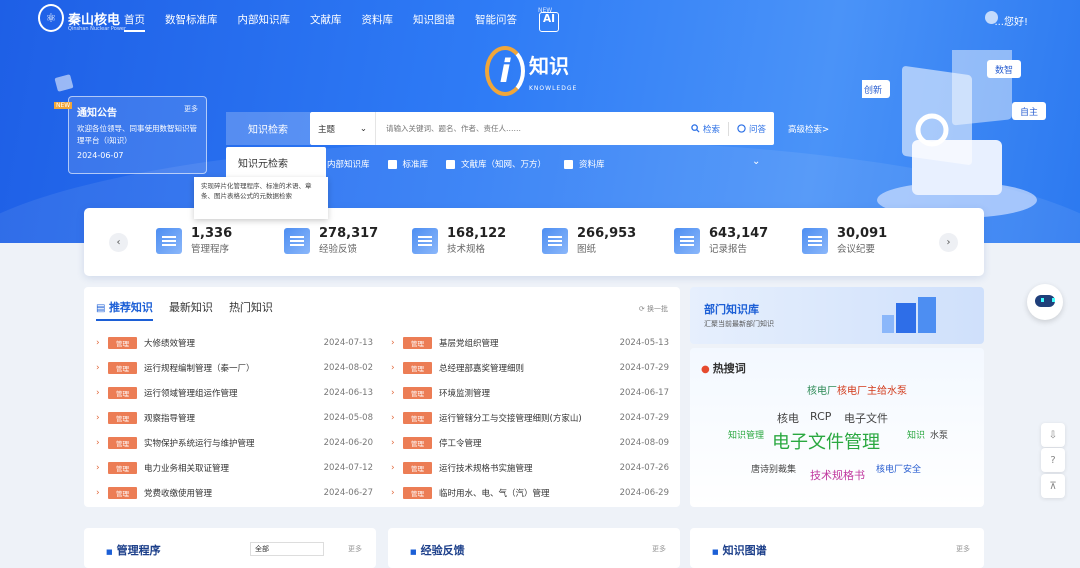 This screenshot has height=568, width=1080. I want to click on search-type-select: 主题 ⌄, so click(343, 128).